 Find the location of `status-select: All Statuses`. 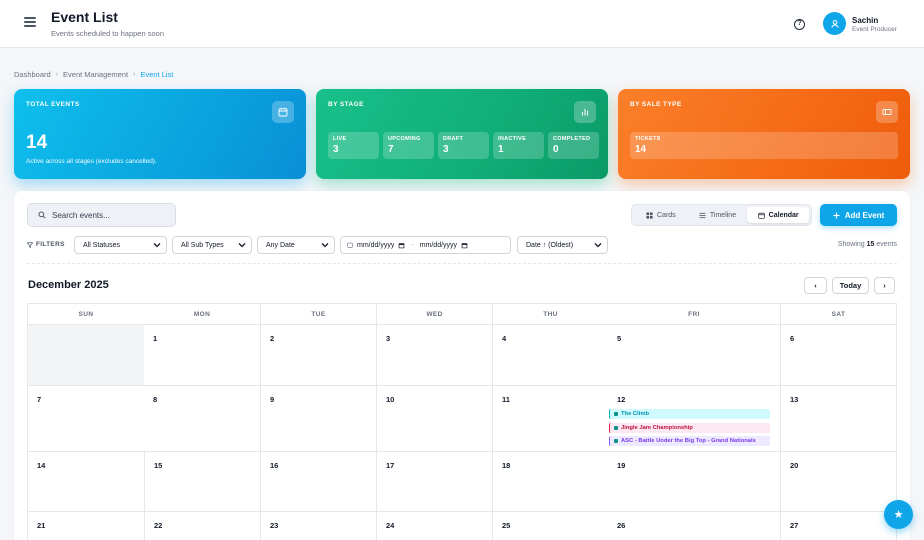

status-select: All Statuses is located at coordinates (120, 245).